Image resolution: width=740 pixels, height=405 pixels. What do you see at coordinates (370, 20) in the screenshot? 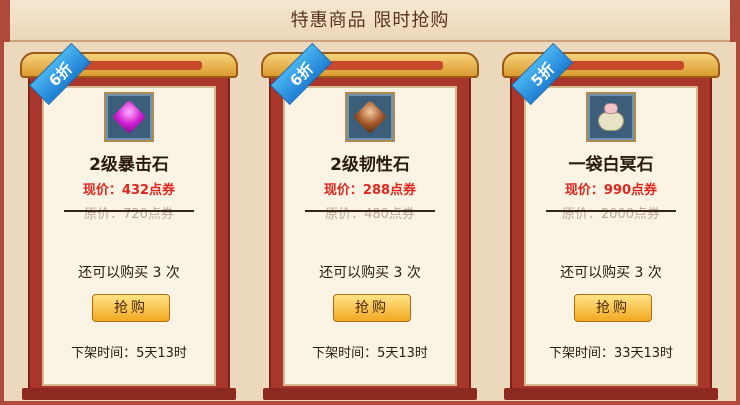
I see `page-title: 特惠商品 限时抢购` at bounding box center [370, 20].